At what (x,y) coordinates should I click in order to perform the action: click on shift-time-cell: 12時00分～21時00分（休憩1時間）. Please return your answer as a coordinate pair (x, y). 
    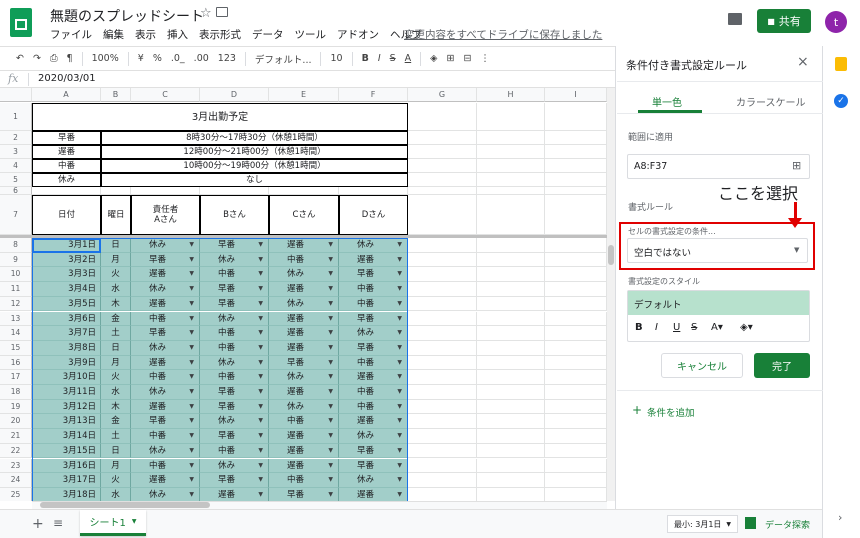
    Looking at the image, I should click on (254, 152).